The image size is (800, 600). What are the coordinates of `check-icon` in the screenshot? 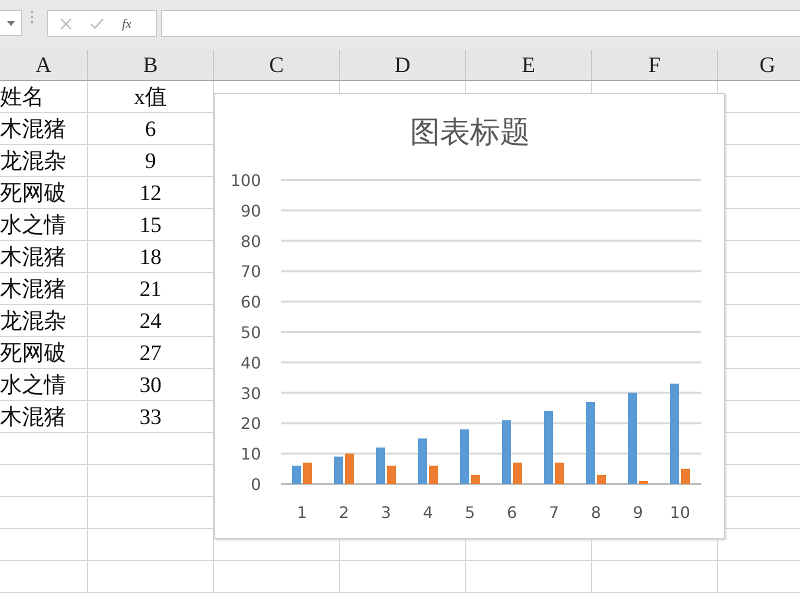 It's located at (97, 24).